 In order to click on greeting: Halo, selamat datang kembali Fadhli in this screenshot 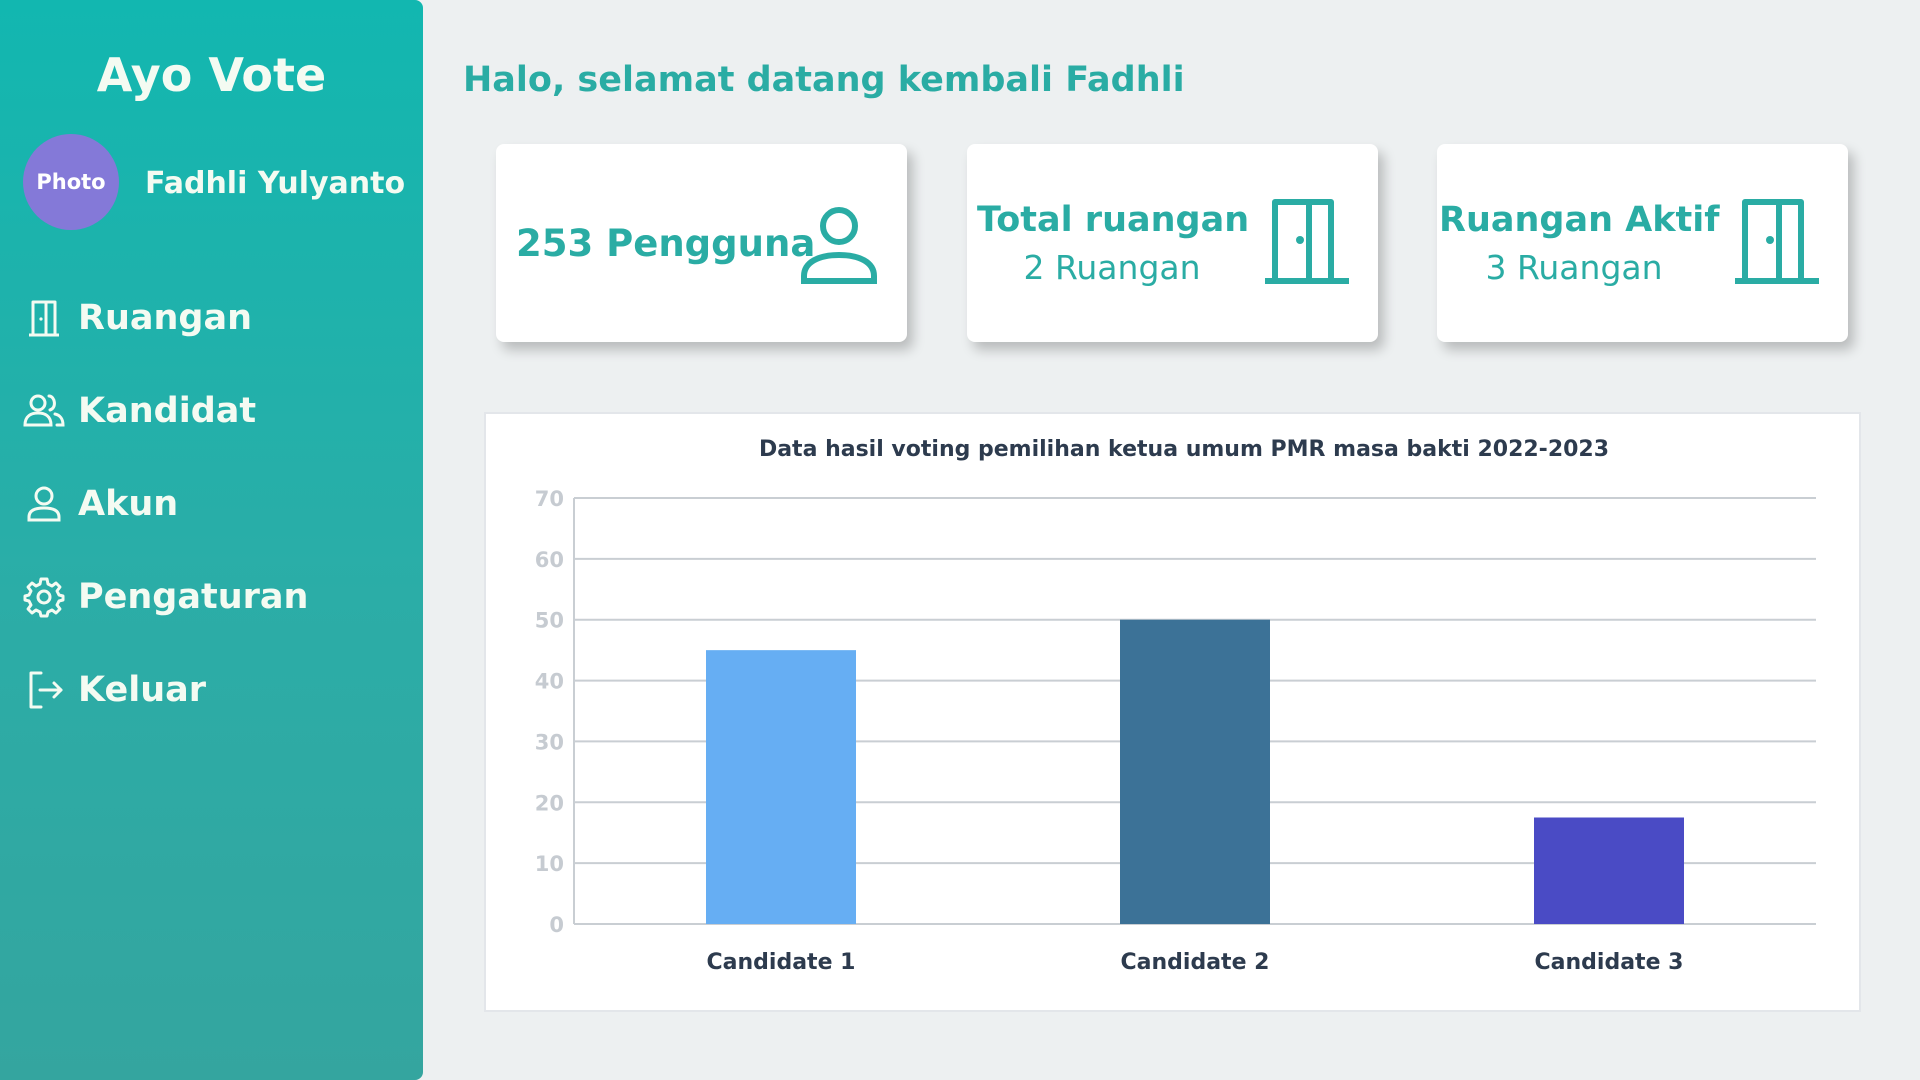, I will do `click(824, 80)`.